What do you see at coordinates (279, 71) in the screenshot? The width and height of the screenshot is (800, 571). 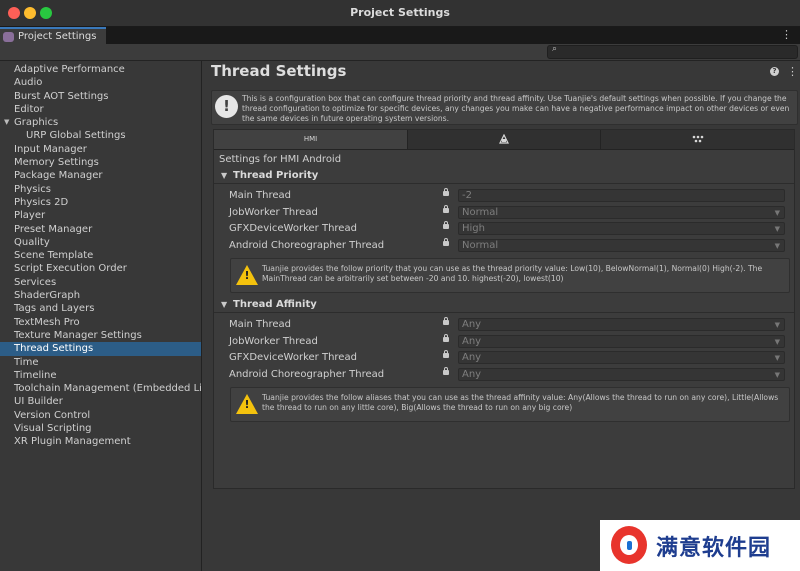 I see `page-title: Thread Settings` at bounding box center [279, 71].